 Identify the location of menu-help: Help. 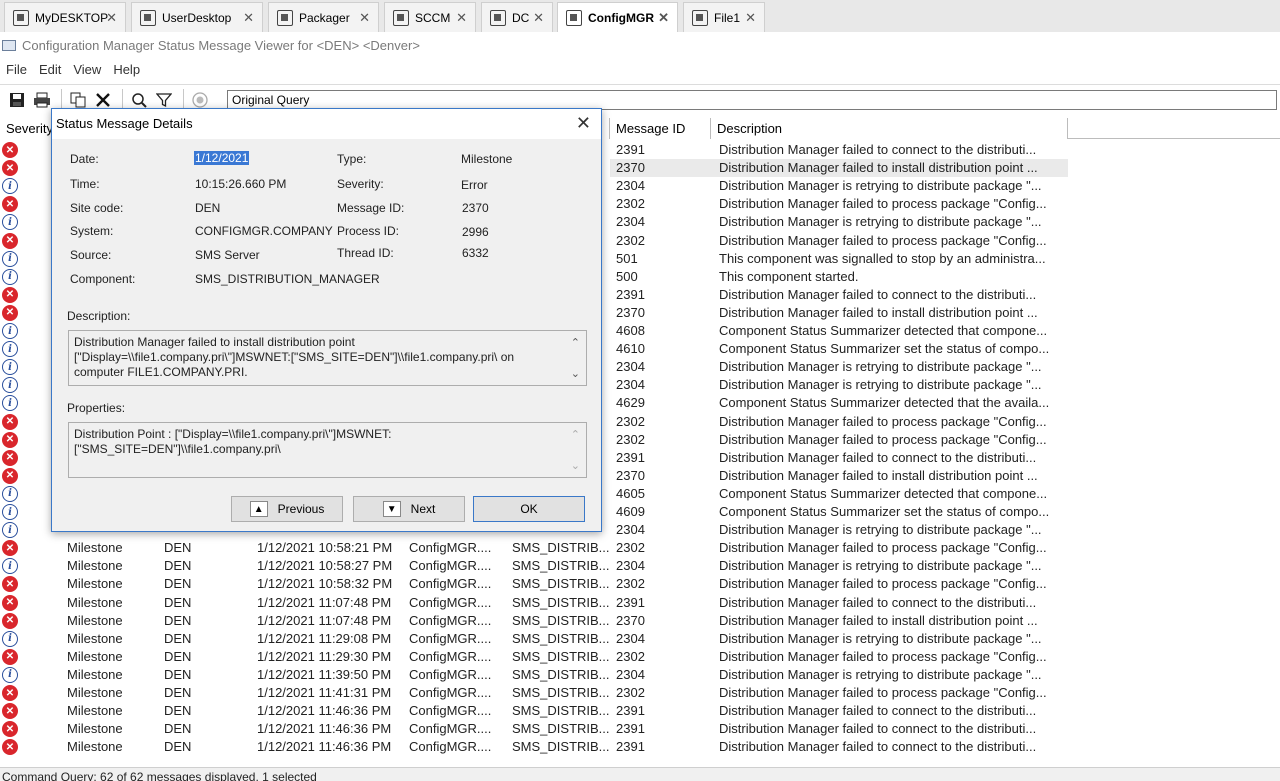
(126, 69).